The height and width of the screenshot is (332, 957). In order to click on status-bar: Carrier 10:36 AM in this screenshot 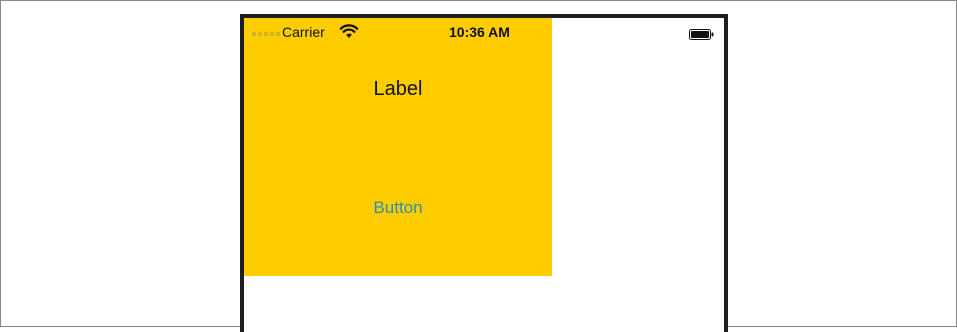, I will do `click(484, 31)`.